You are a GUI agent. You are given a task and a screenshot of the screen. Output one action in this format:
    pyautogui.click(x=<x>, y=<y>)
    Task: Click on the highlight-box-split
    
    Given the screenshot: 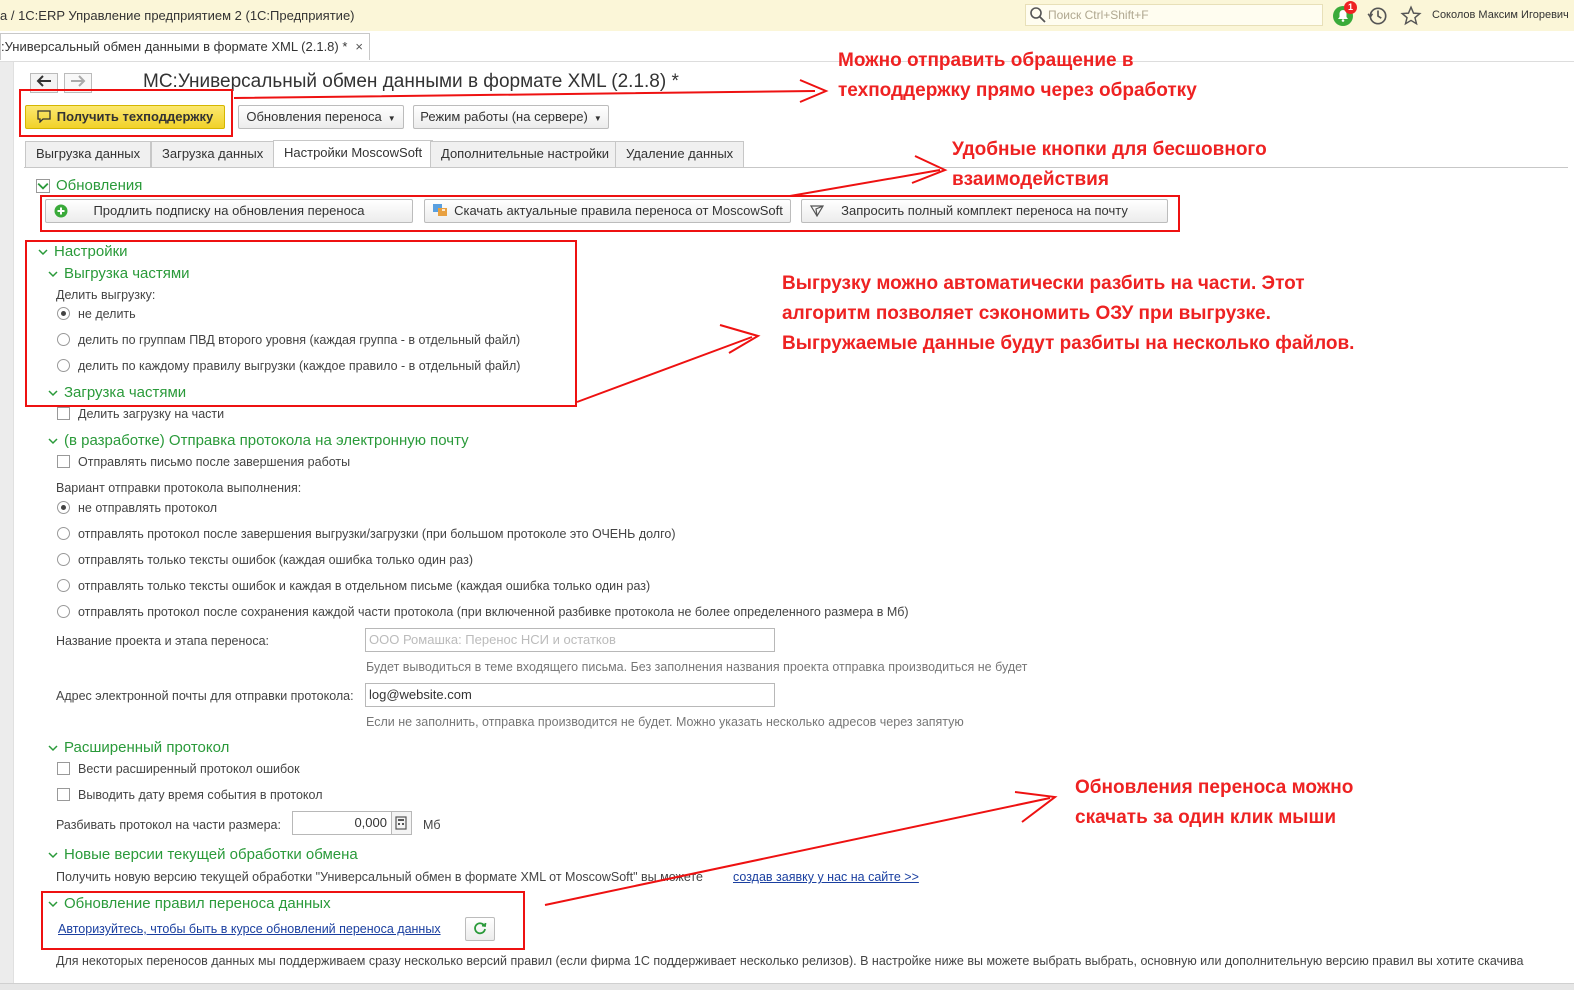 What is the action you would take?
    pyautogui.click(x=301, y=323)
    